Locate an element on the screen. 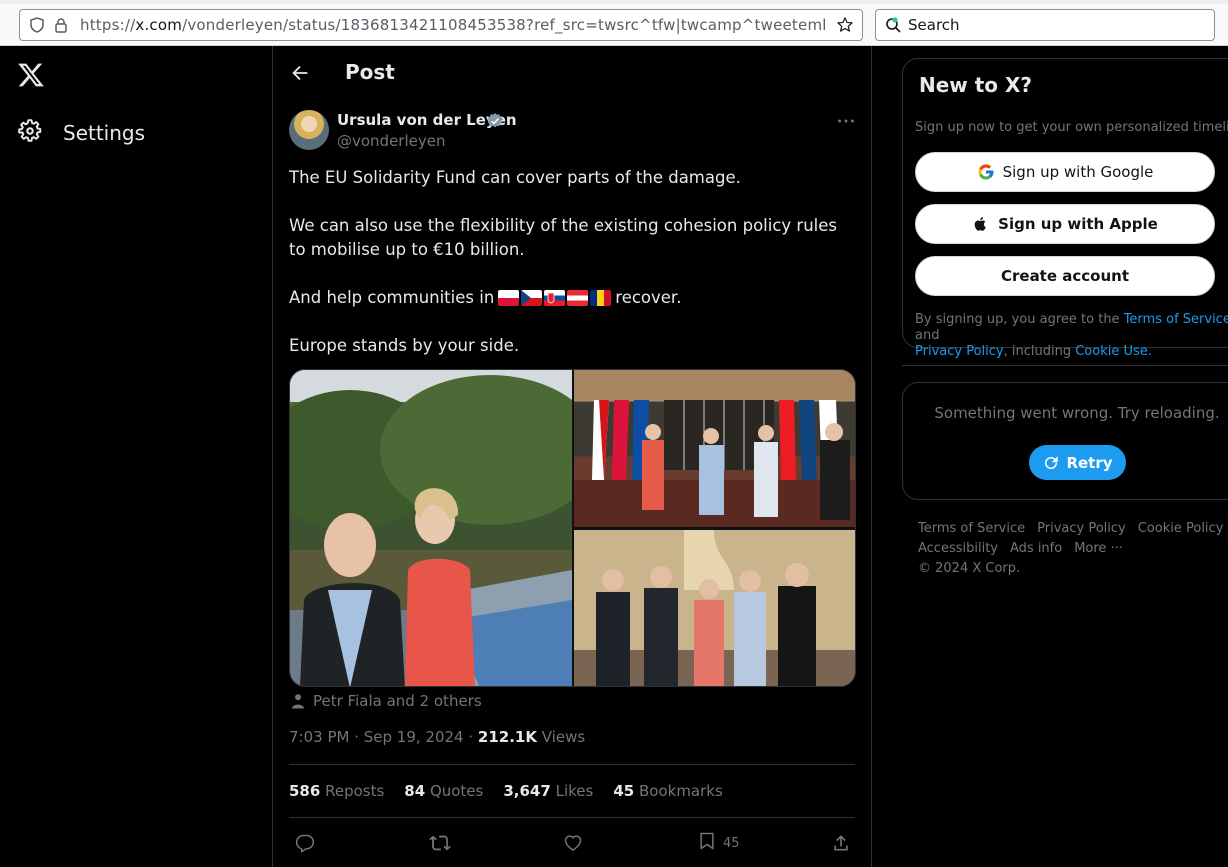 The image size is (1228, 867). search-placeholder: Search is located at coordinates (934, 25).